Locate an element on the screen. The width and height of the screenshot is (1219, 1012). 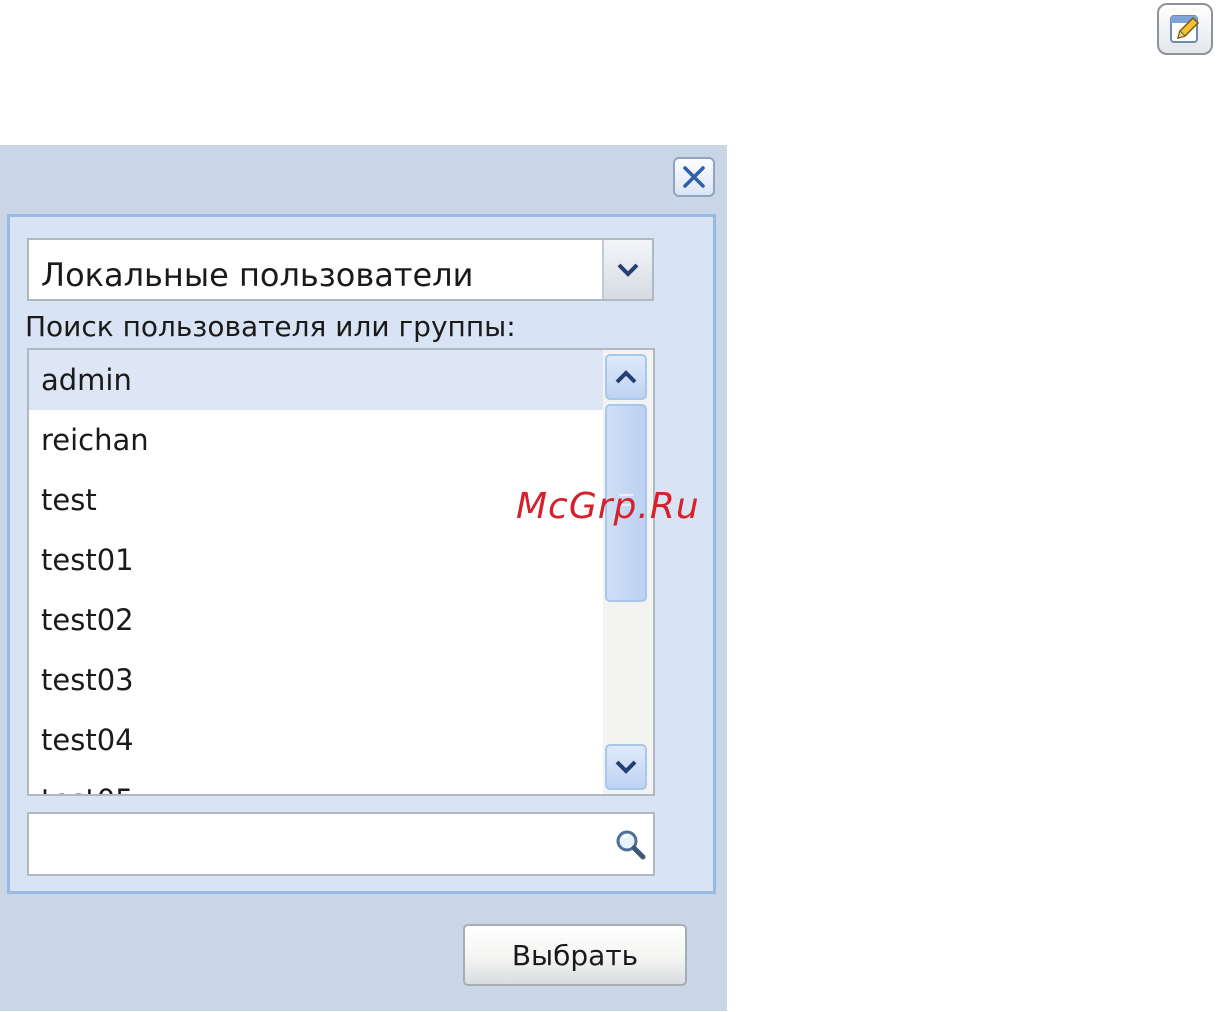
close-button is located at coordinates (694, 177).